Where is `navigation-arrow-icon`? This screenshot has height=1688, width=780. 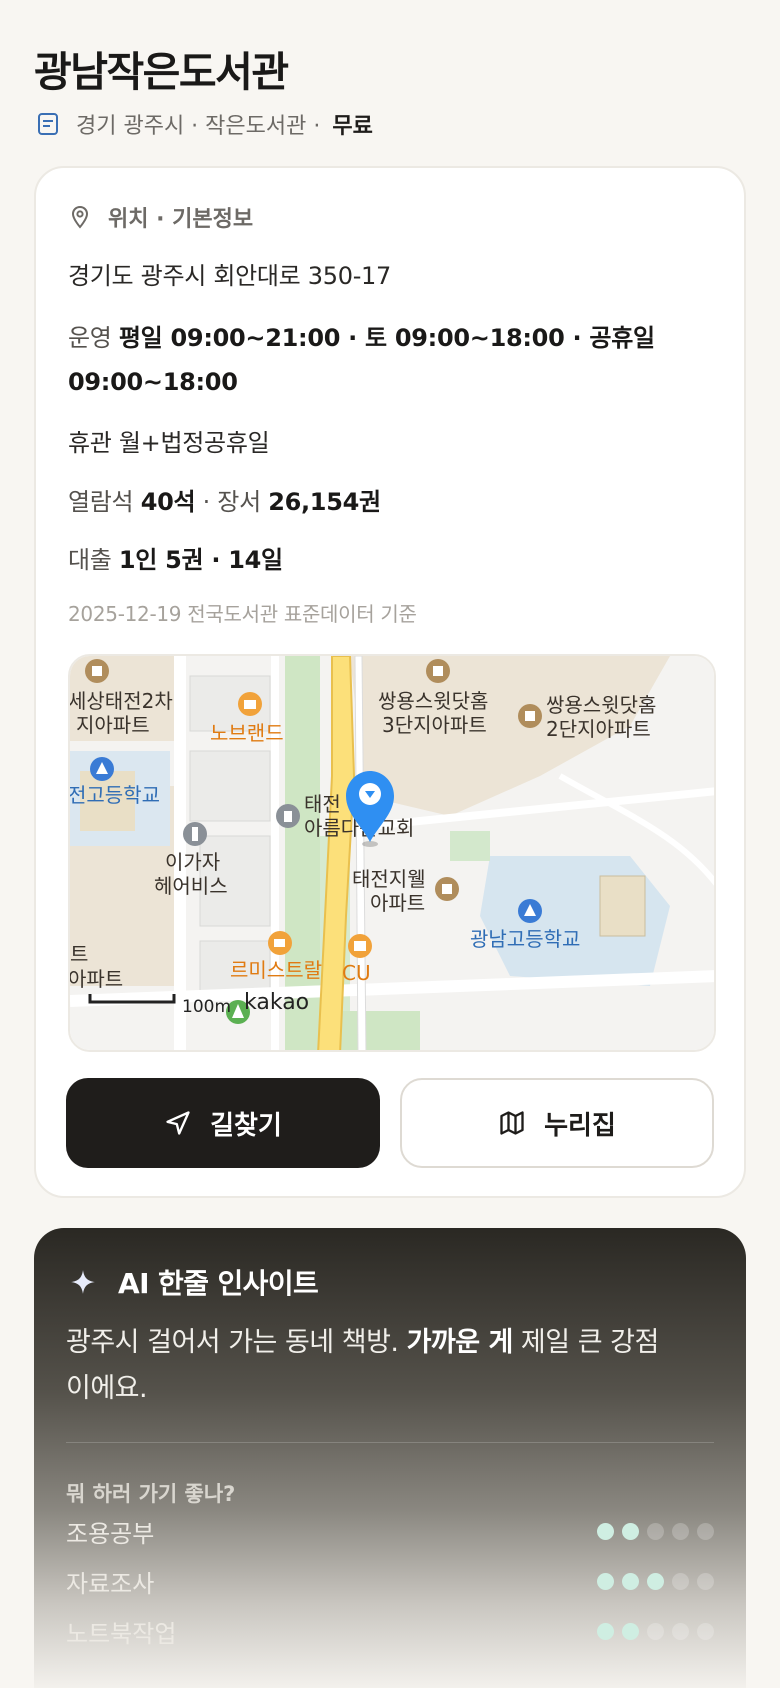 navigation-arrow-icon is located at coordinates (178, 1123).